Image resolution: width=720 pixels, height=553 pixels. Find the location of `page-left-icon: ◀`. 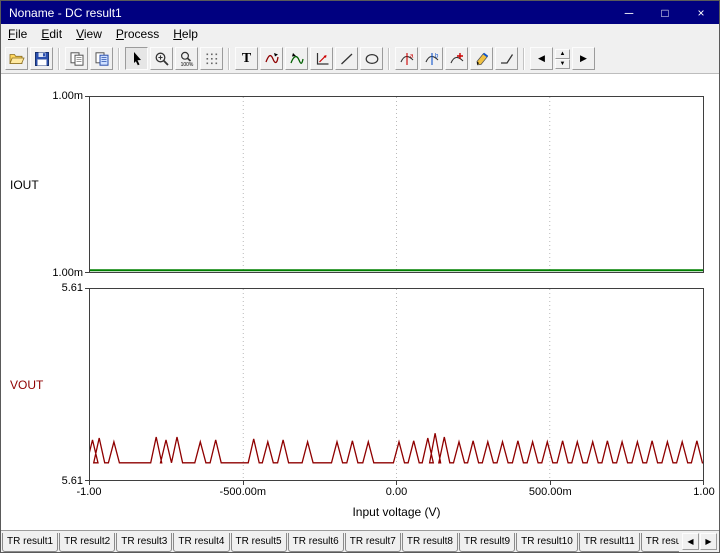

page-left-icon: ◀ is located at coordinates (541, 58).